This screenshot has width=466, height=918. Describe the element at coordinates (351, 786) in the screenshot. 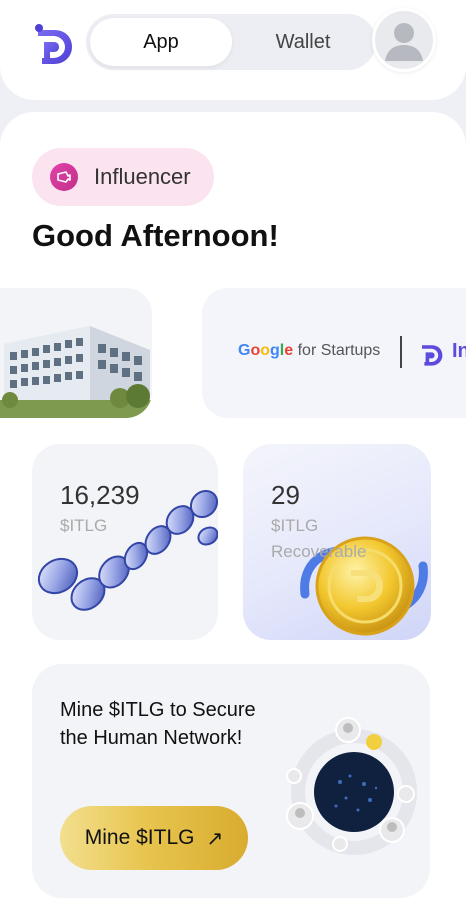

I see `network-globe-icon` at that location.